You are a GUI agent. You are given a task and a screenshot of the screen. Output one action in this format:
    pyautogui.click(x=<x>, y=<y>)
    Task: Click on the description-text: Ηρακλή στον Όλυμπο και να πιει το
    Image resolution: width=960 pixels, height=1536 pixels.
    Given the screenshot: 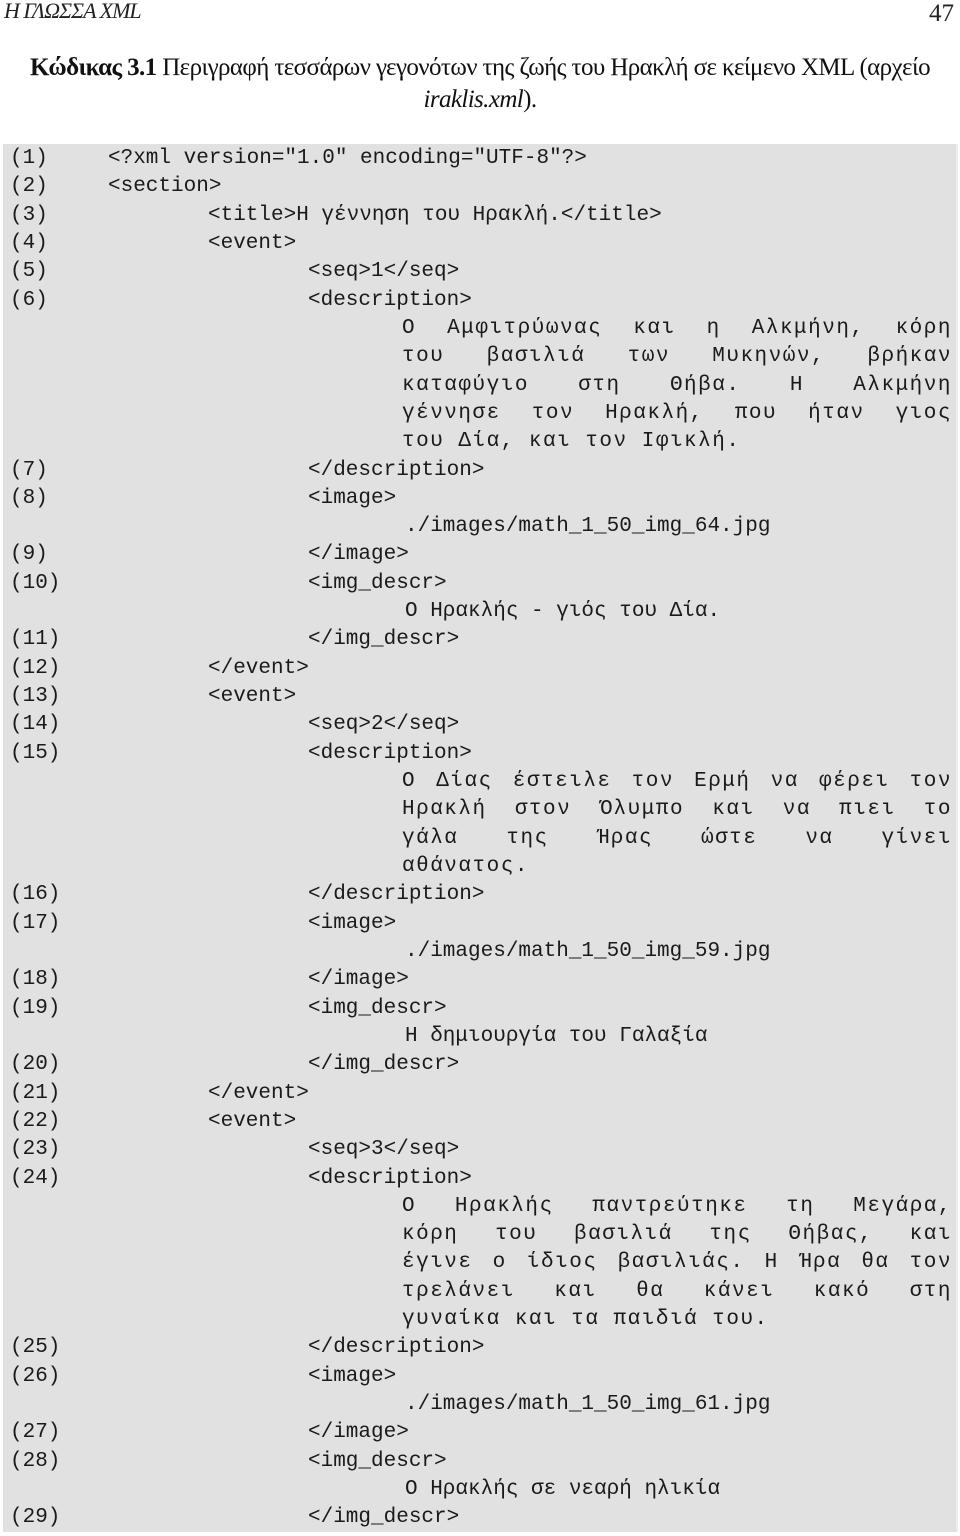 What is the action you would take?
    pyautogui.click(x=677, y=810)
    